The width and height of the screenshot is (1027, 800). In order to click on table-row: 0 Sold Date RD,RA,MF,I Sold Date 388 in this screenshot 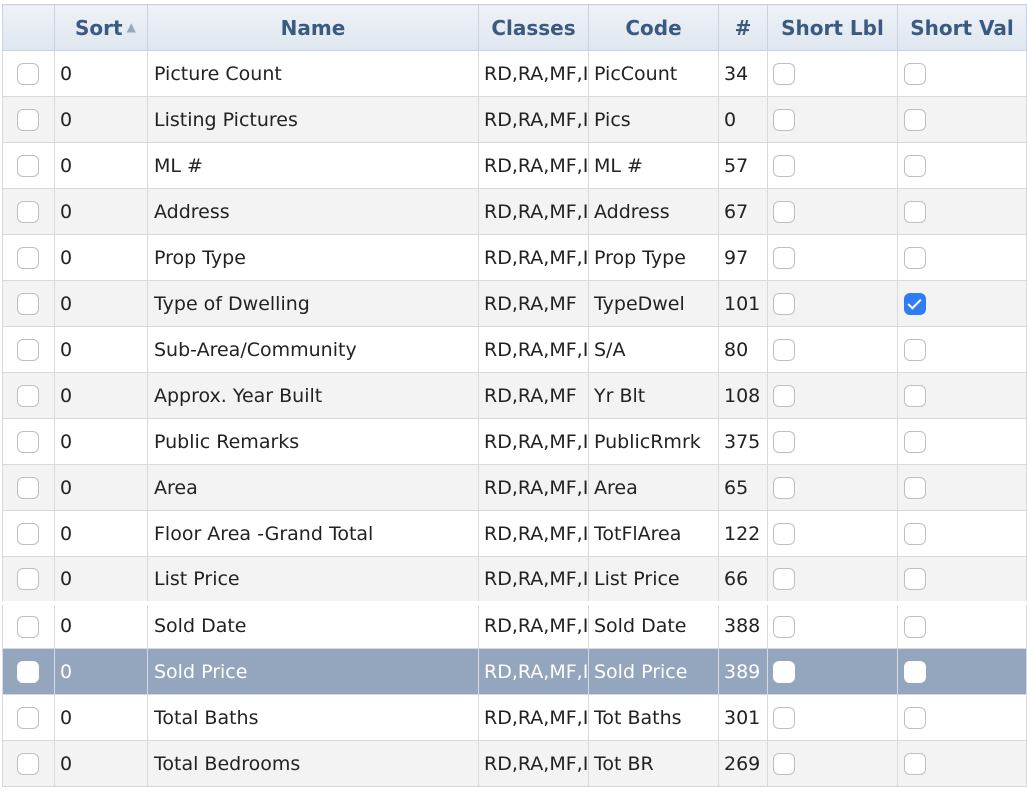, I will do `click(514, 624)`.